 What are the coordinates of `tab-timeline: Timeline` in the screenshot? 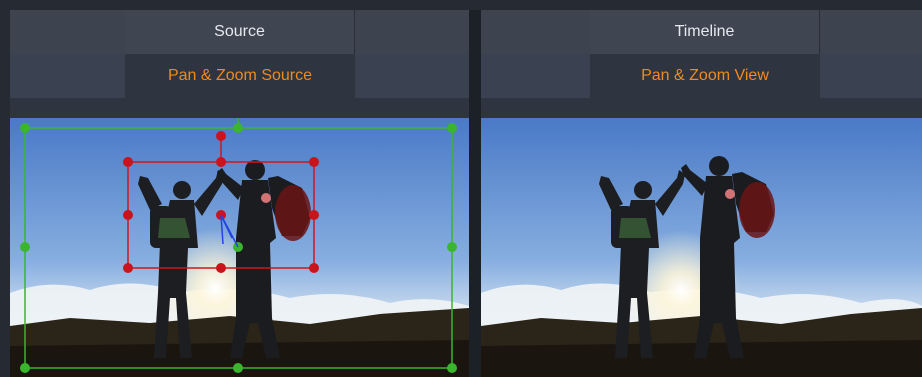 It's located at (705, 32).